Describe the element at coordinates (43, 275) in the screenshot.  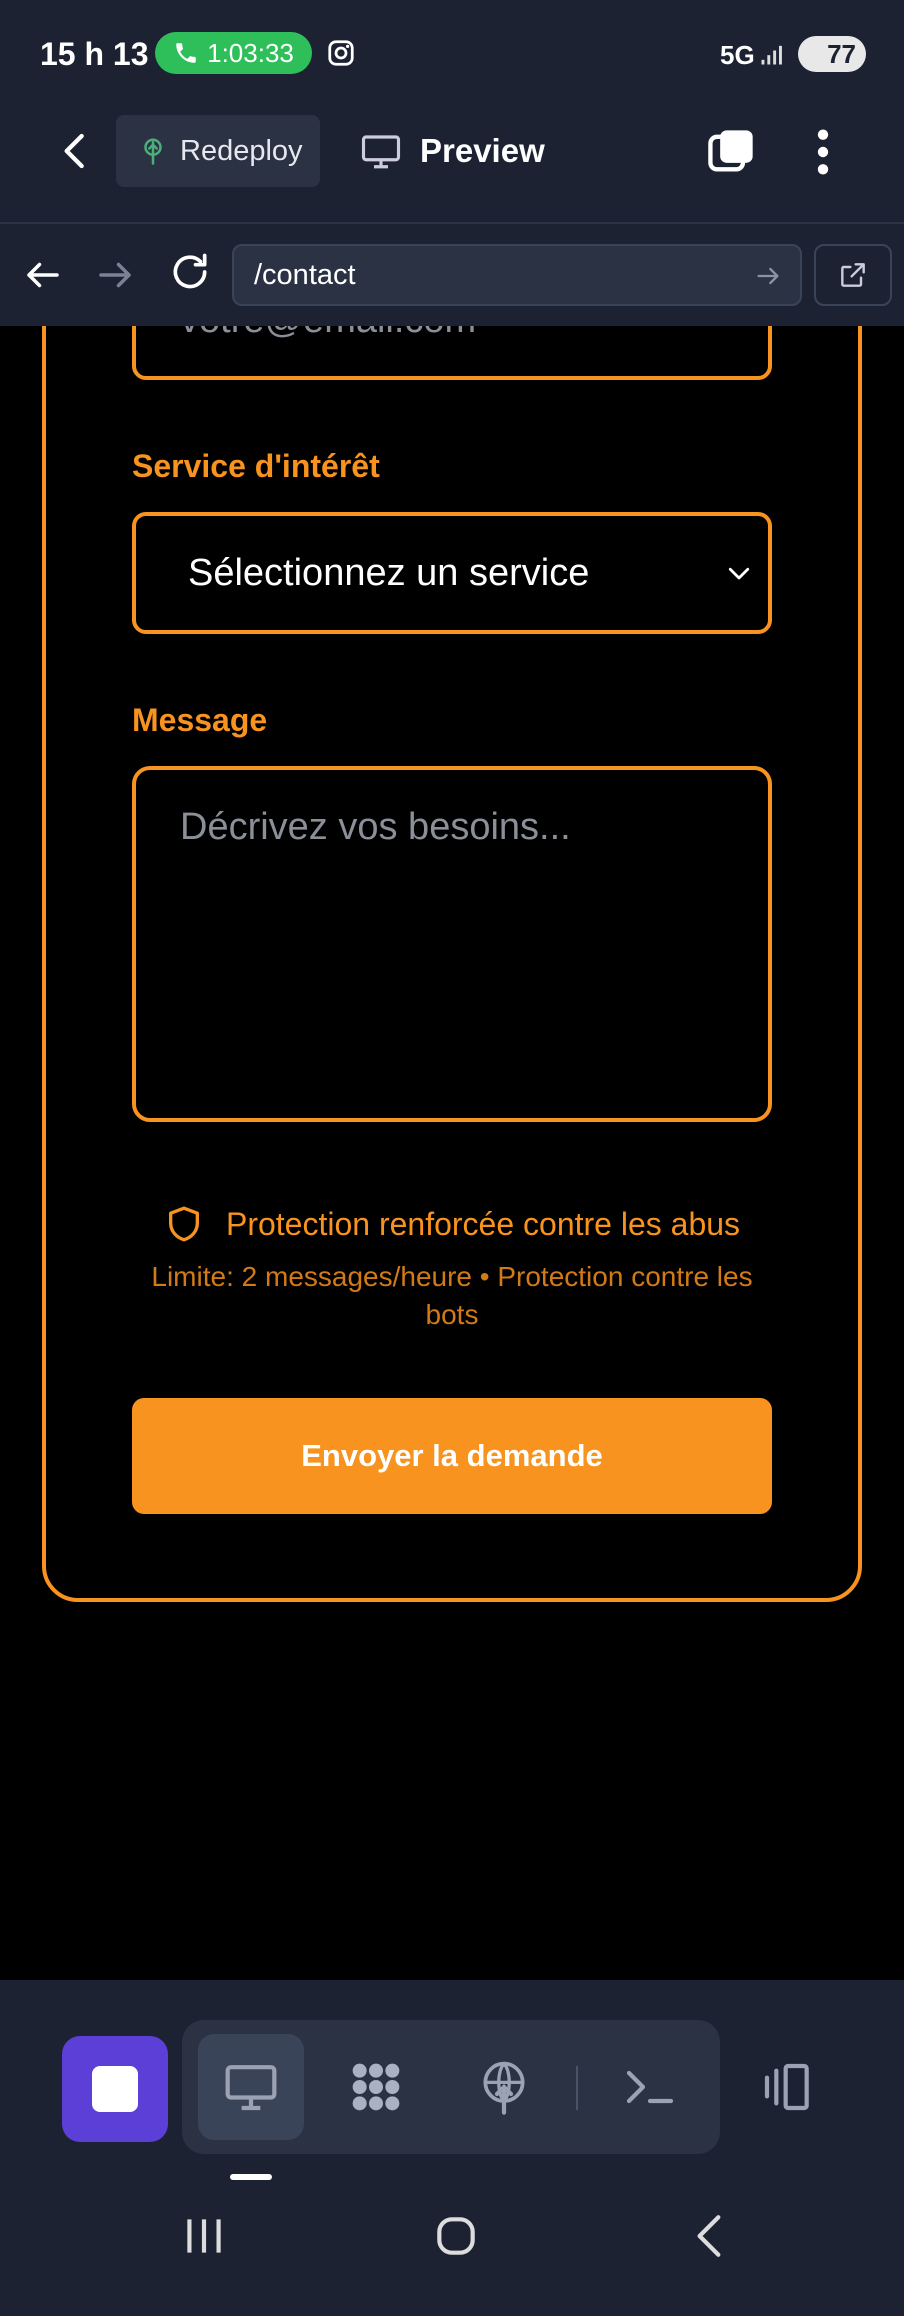
I see `back-icon` at that location.